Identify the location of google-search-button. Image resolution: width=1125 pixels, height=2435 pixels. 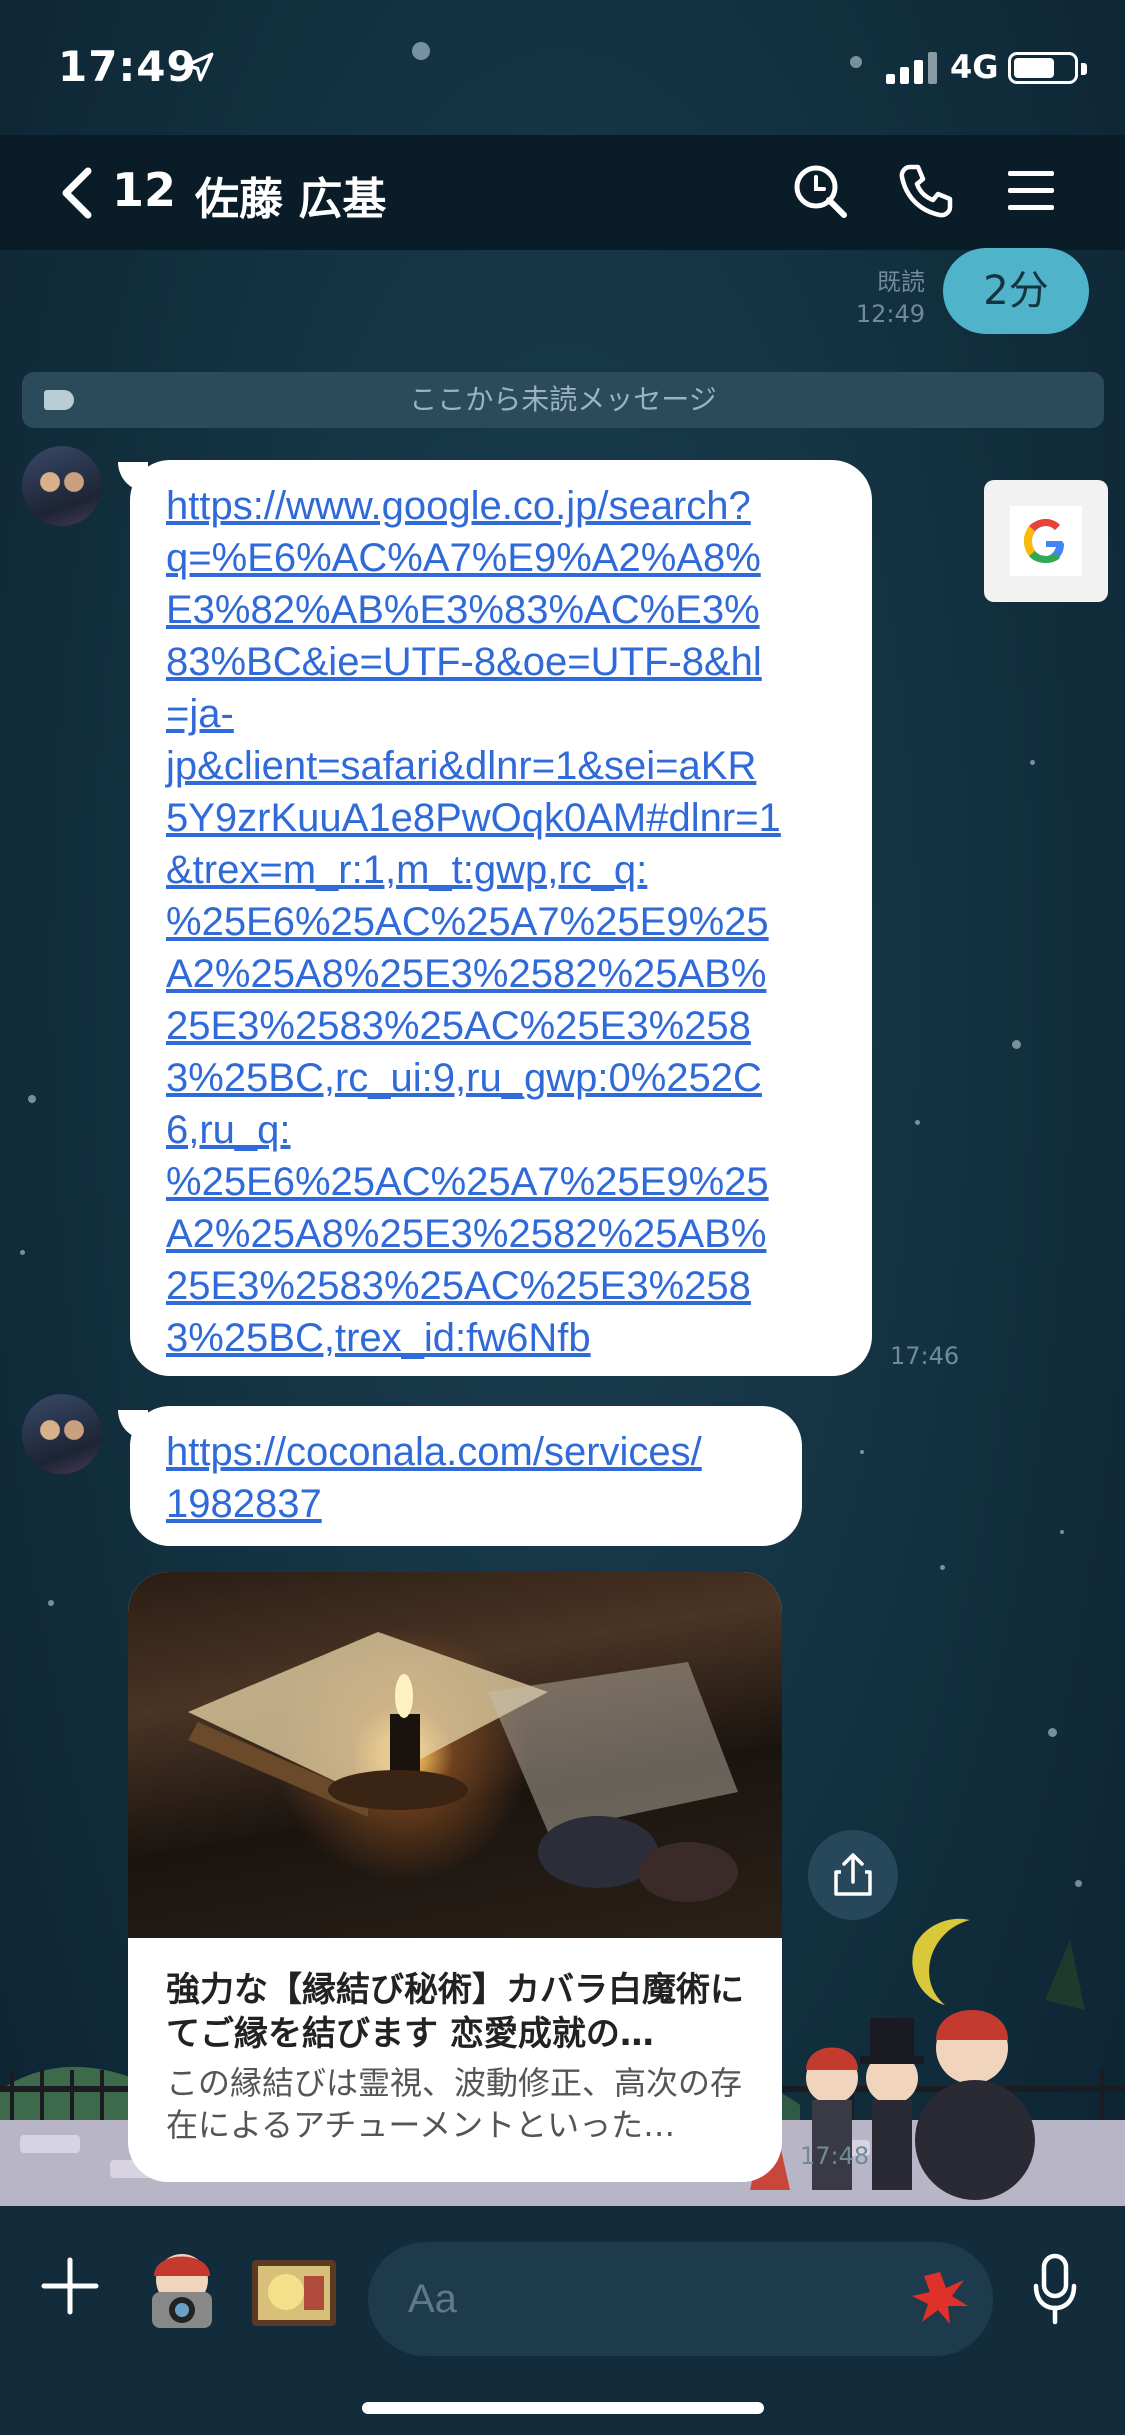
(1046, 541).